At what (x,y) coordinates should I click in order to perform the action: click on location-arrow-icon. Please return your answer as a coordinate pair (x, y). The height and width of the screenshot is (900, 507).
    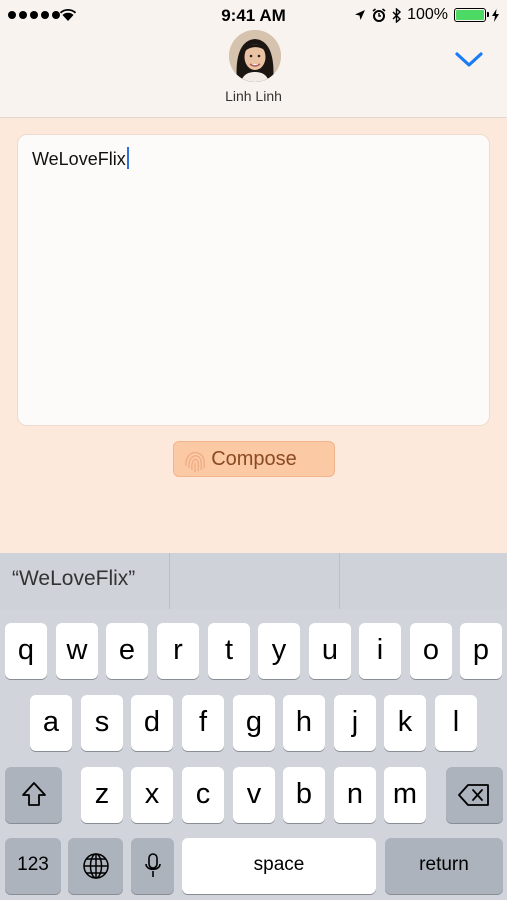
    Looking at the image, I should click on (360, 15).